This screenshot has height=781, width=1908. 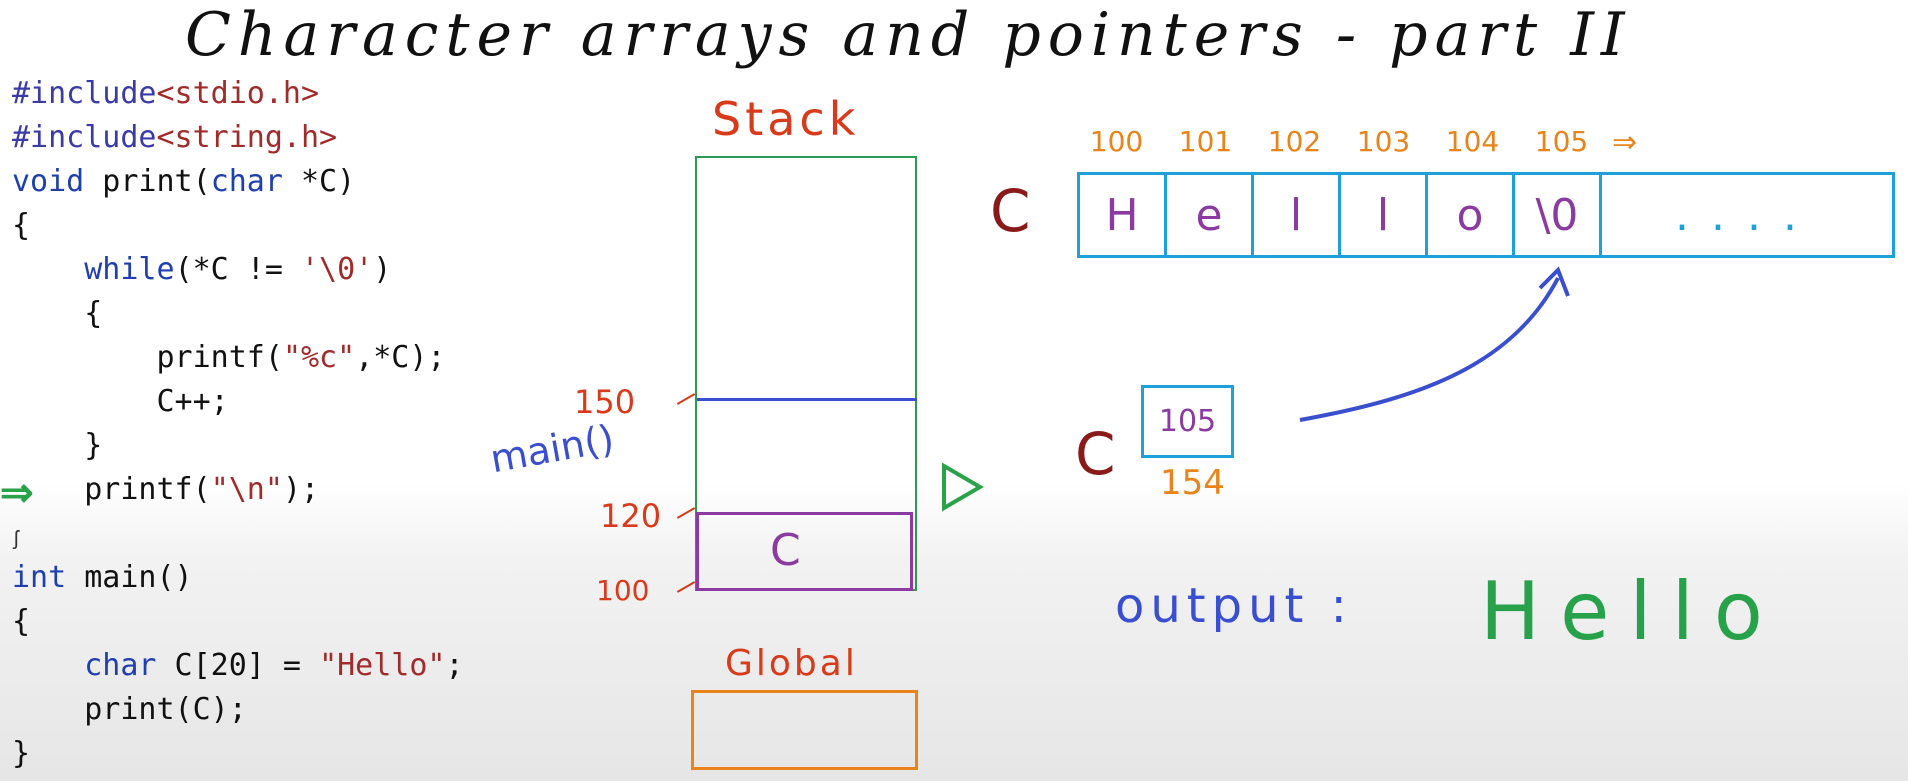 What do you see at coordinates (1205, 141) in the screenshot?
I see `array-address: 101` at bounding box center [1205, 141].